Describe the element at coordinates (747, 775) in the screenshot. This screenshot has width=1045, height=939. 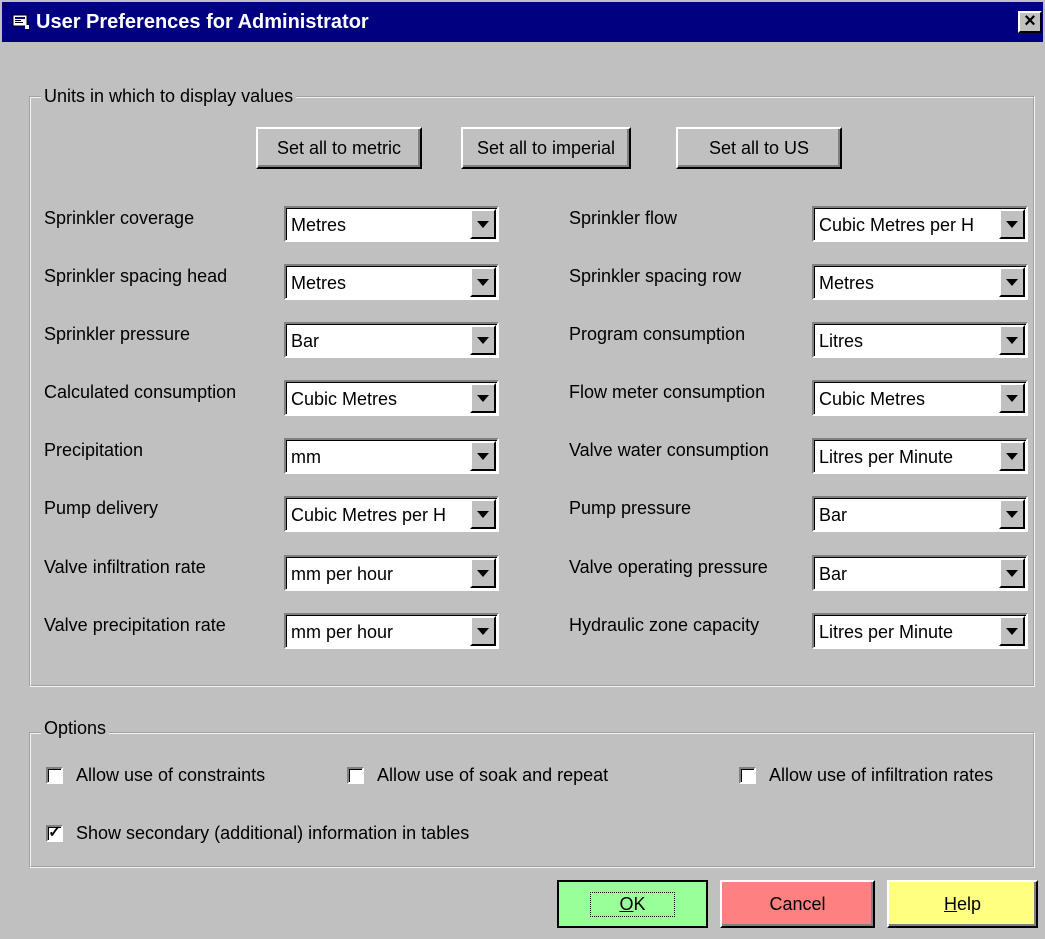
I see `infiltration-rates-checkbox` at that location.